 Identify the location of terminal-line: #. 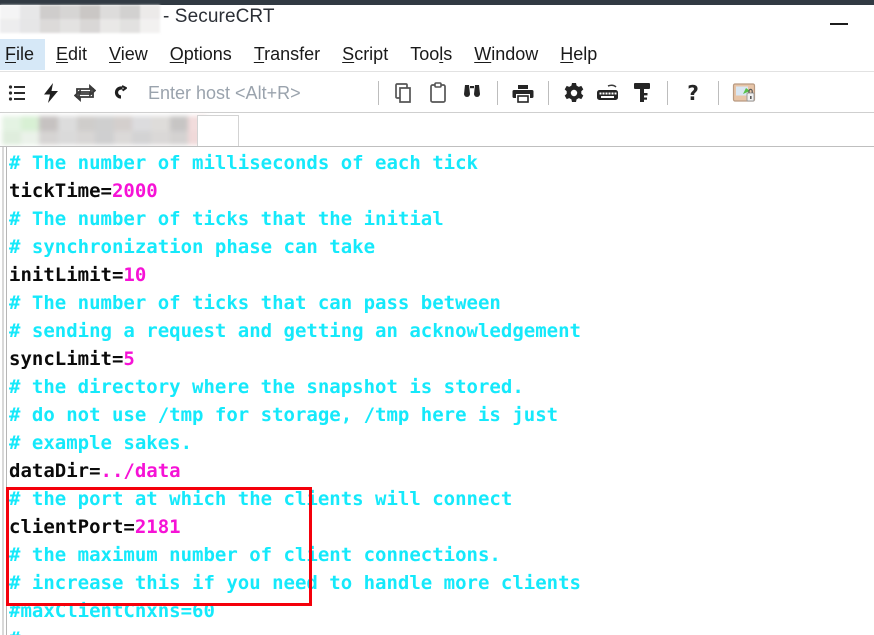
(441, 630).